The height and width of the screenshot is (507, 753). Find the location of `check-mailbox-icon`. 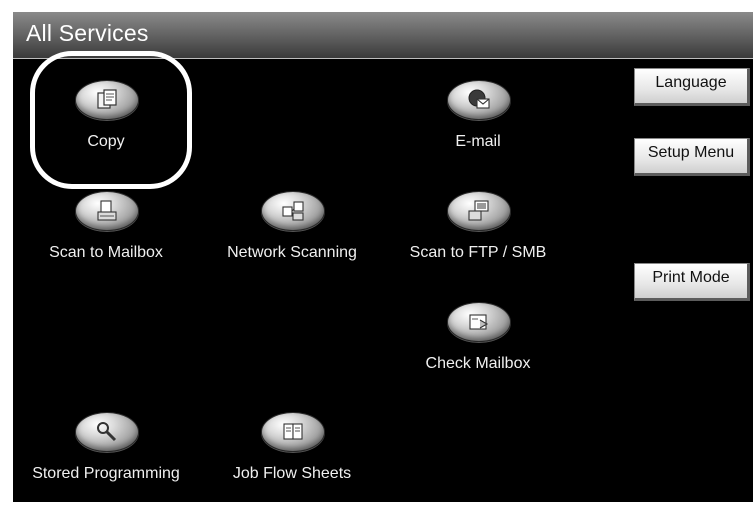

check-mailbox-icon is located at coordinates (479, 322).